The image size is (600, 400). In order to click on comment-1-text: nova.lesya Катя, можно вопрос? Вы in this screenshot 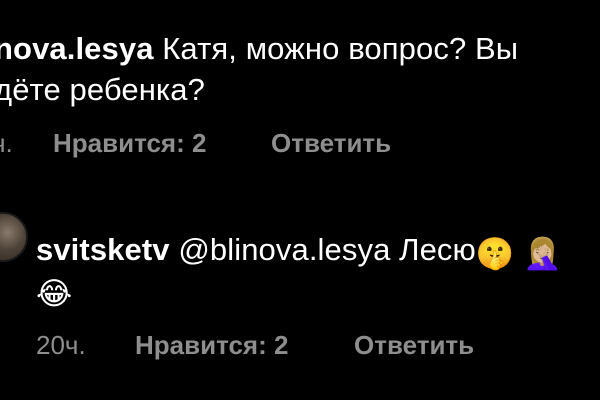, I will do `click(259, 49)`.